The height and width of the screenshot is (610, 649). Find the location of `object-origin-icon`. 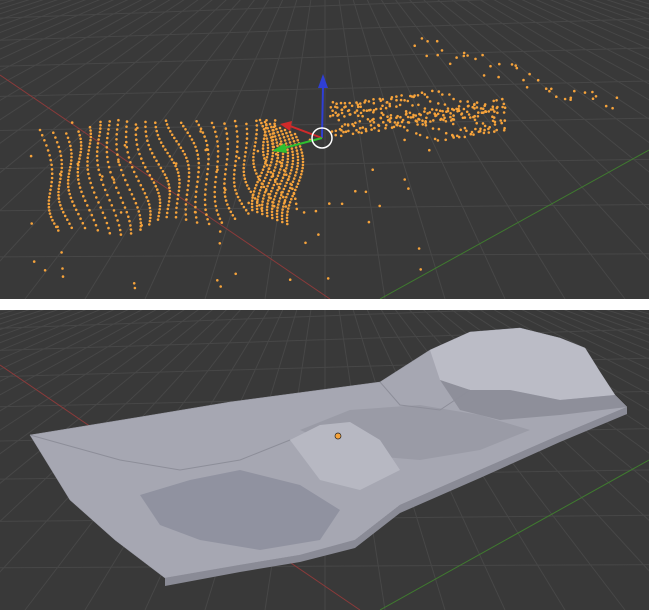

object-origin-icon is located at coordinates (338, 436).